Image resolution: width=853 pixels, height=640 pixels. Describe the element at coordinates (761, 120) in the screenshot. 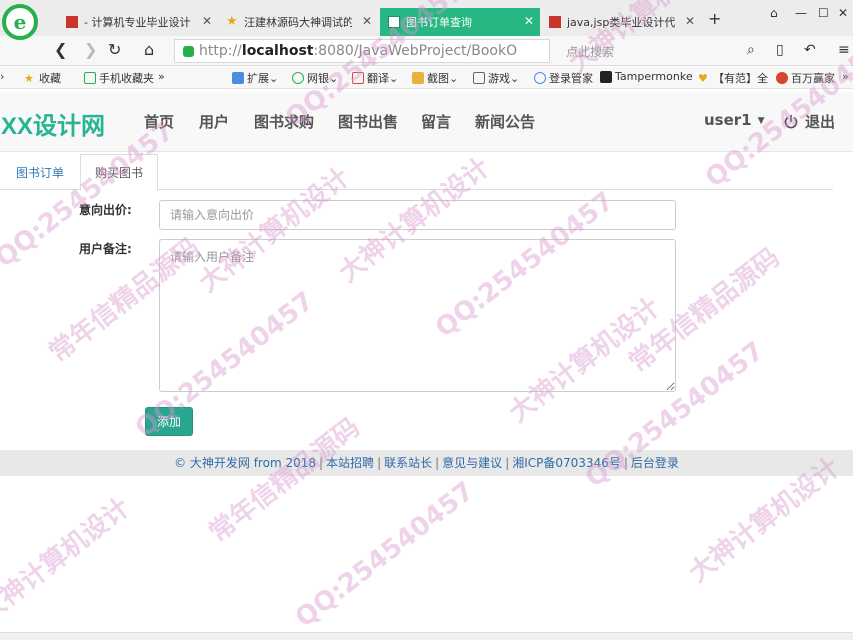

I see `caret-down-icon: ▼` at that location.